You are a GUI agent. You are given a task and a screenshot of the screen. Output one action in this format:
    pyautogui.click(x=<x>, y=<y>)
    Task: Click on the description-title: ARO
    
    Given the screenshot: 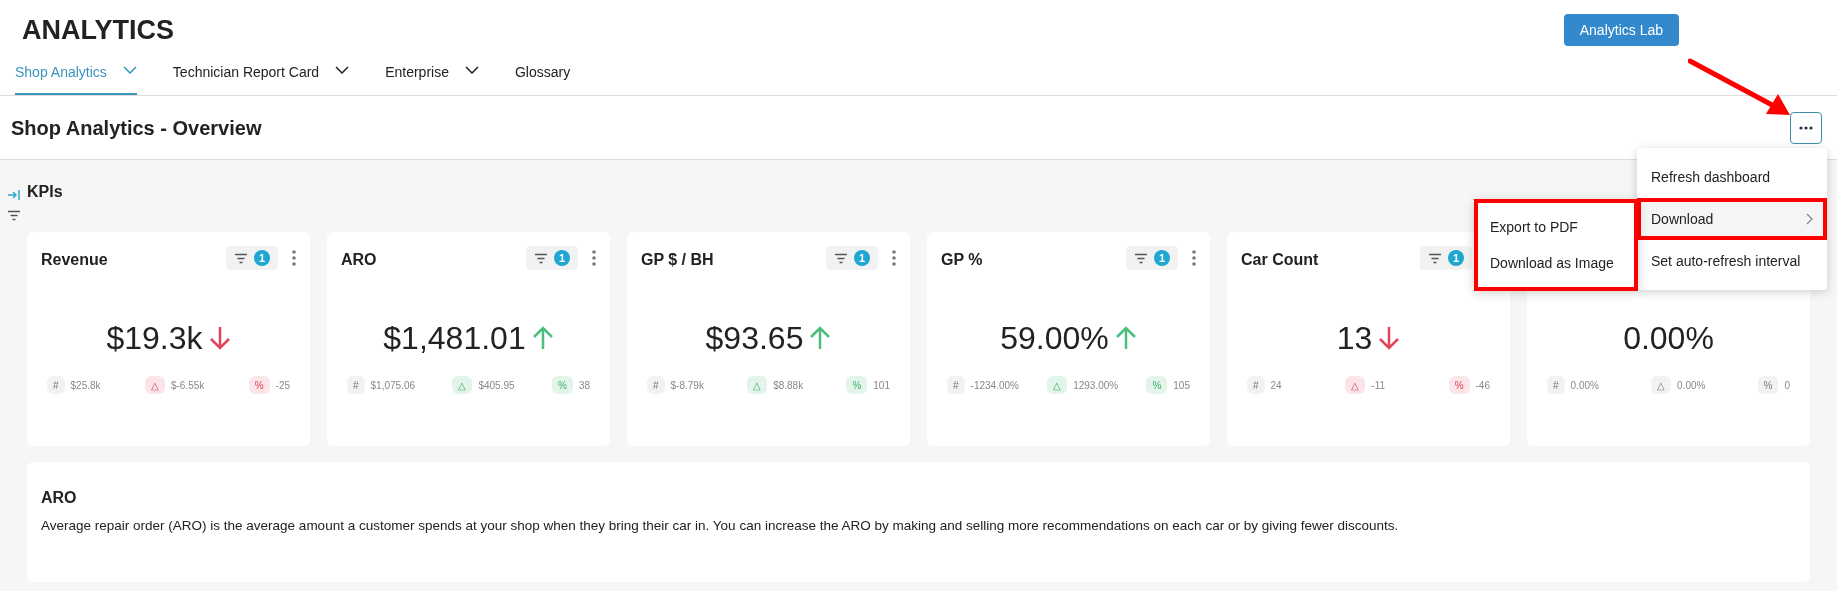 What is the action you would take?
    pyautogui.click(x=59, y=498)
    